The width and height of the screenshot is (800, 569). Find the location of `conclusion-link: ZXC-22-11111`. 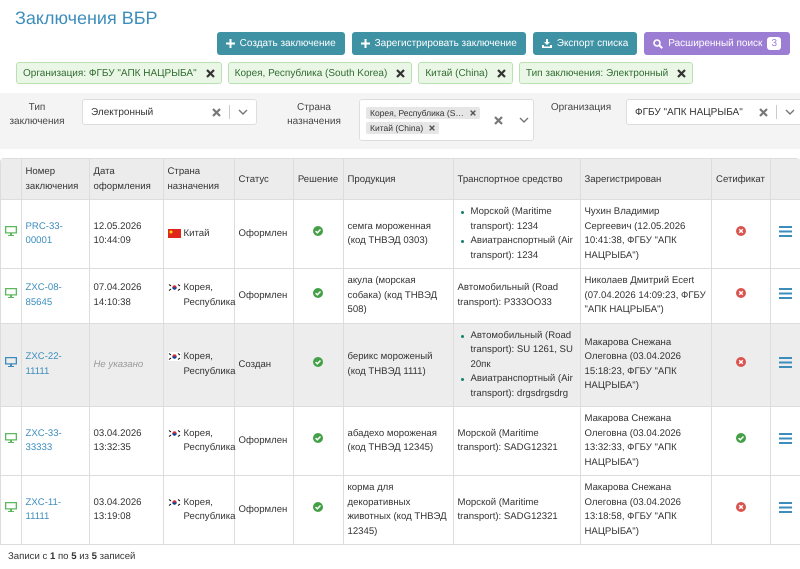

conclusion-link: ZXC-22-11111 is located at coordinates (55, 365).